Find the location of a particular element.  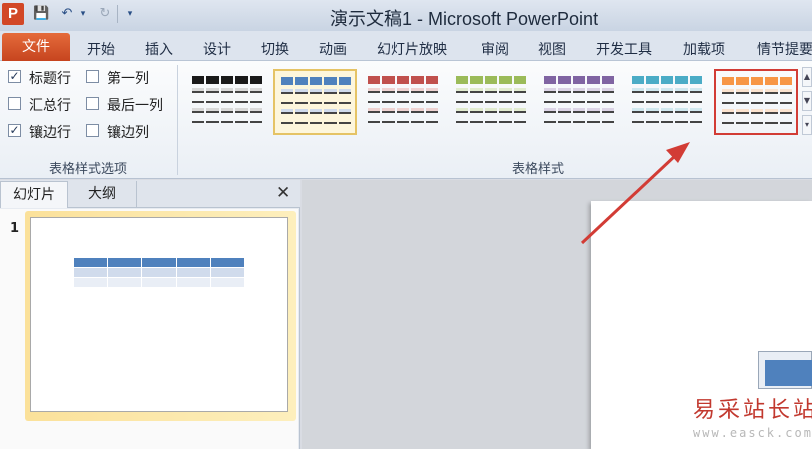

option-label: 镶边列 is located at coordinates (128, 133).